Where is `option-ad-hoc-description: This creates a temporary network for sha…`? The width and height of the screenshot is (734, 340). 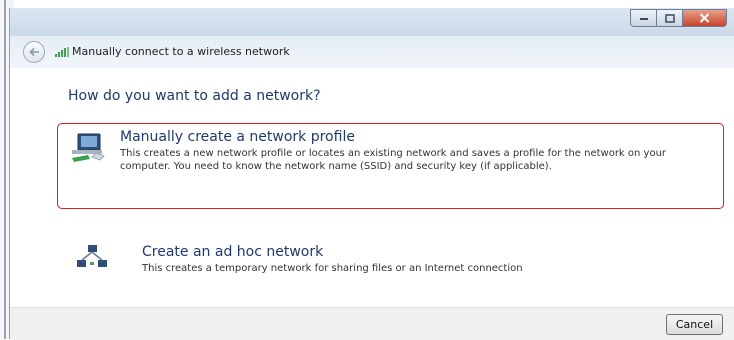 option-ad-hoc-description: This creates a temporary network for sha… is located at coordinates (332, 268).